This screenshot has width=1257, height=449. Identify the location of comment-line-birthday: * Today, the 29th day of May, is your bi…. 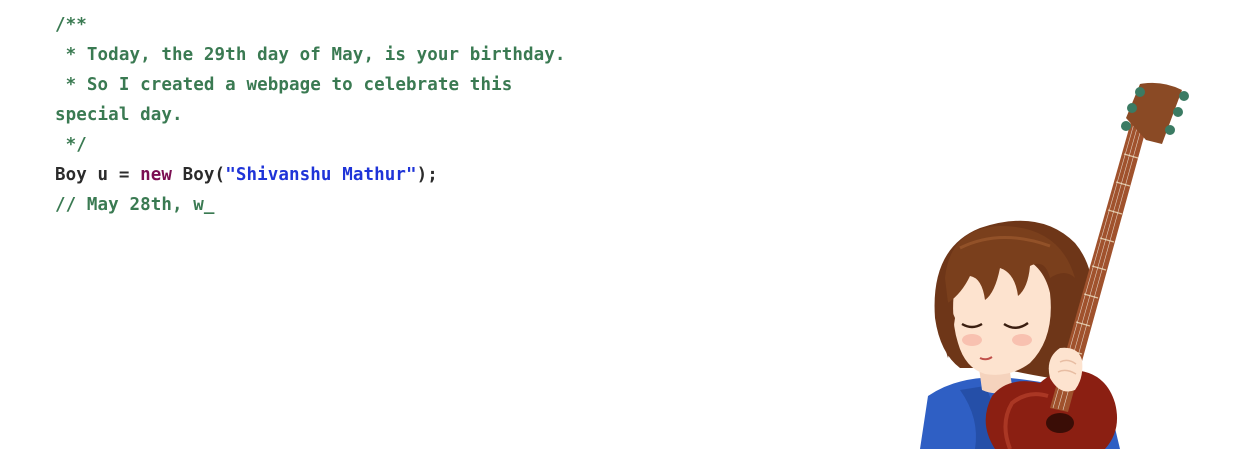
(310, 55).